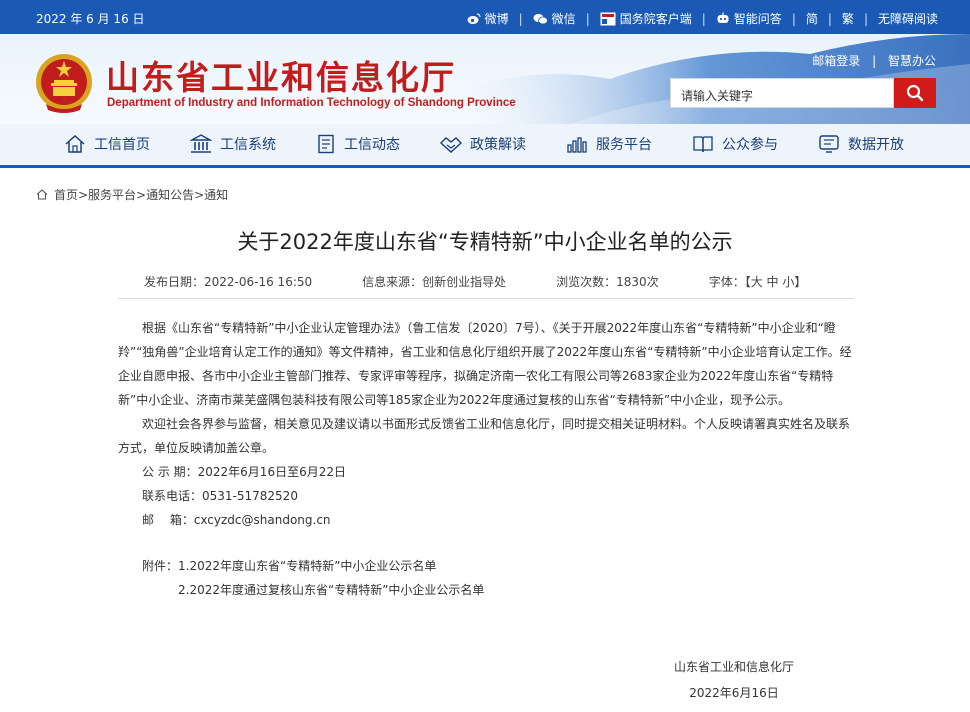 The width and height of the screenshot is (970, 712). I want to click on search-button, so click(915, 93).